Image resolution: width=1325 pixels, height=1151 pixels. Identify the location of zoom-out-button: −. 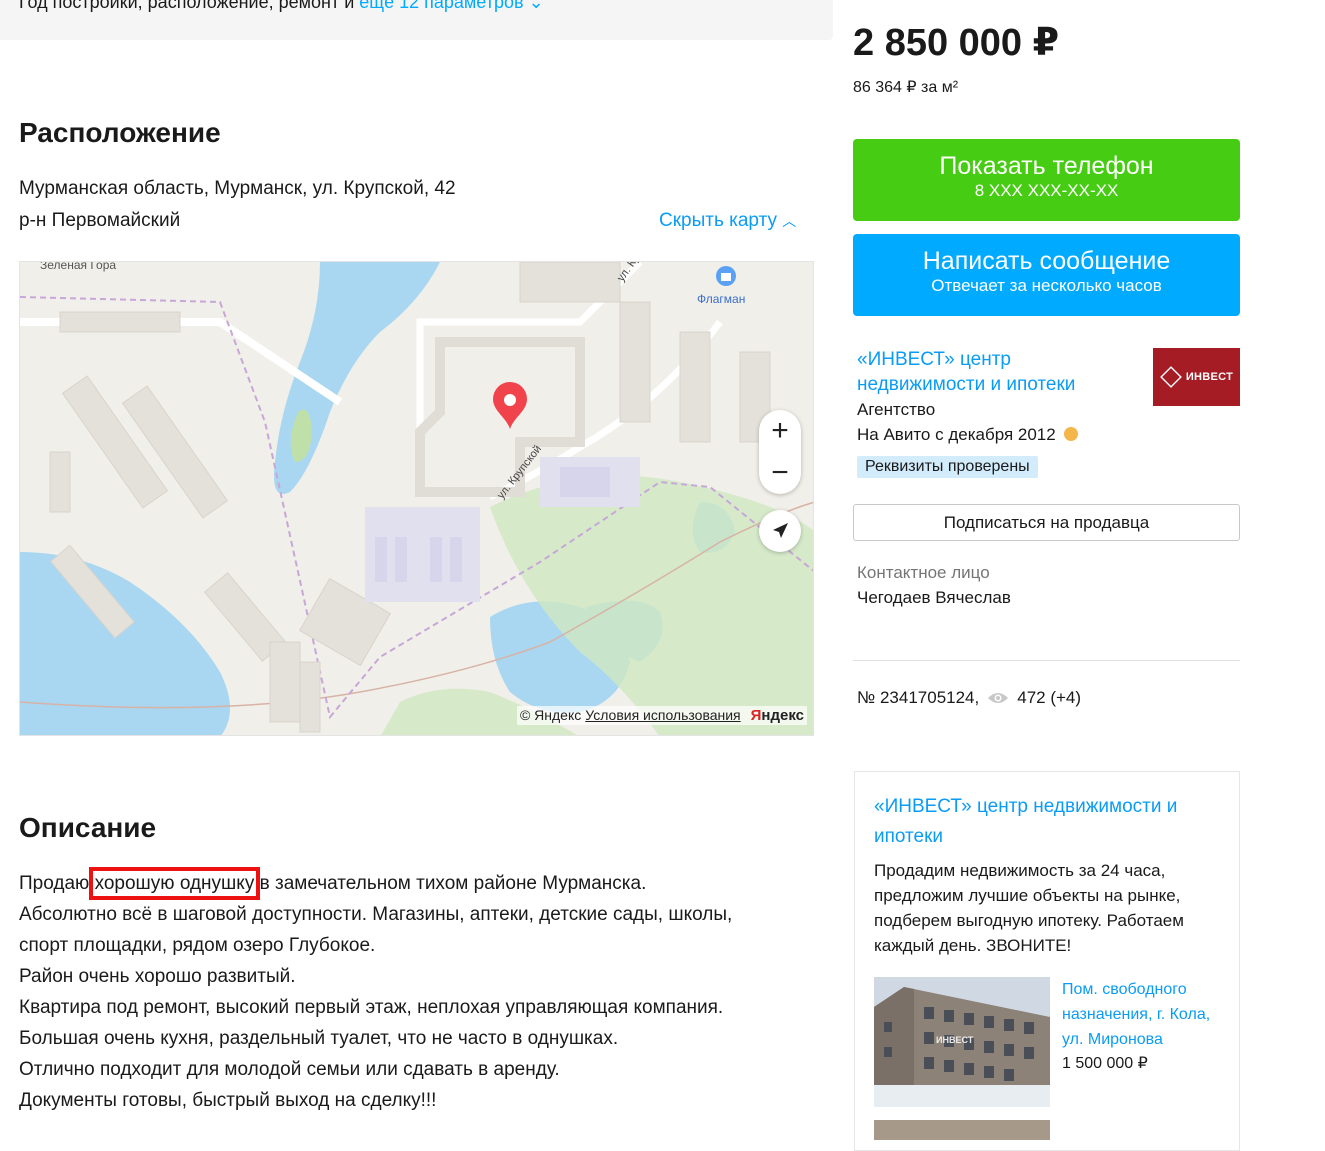
(780, 473).